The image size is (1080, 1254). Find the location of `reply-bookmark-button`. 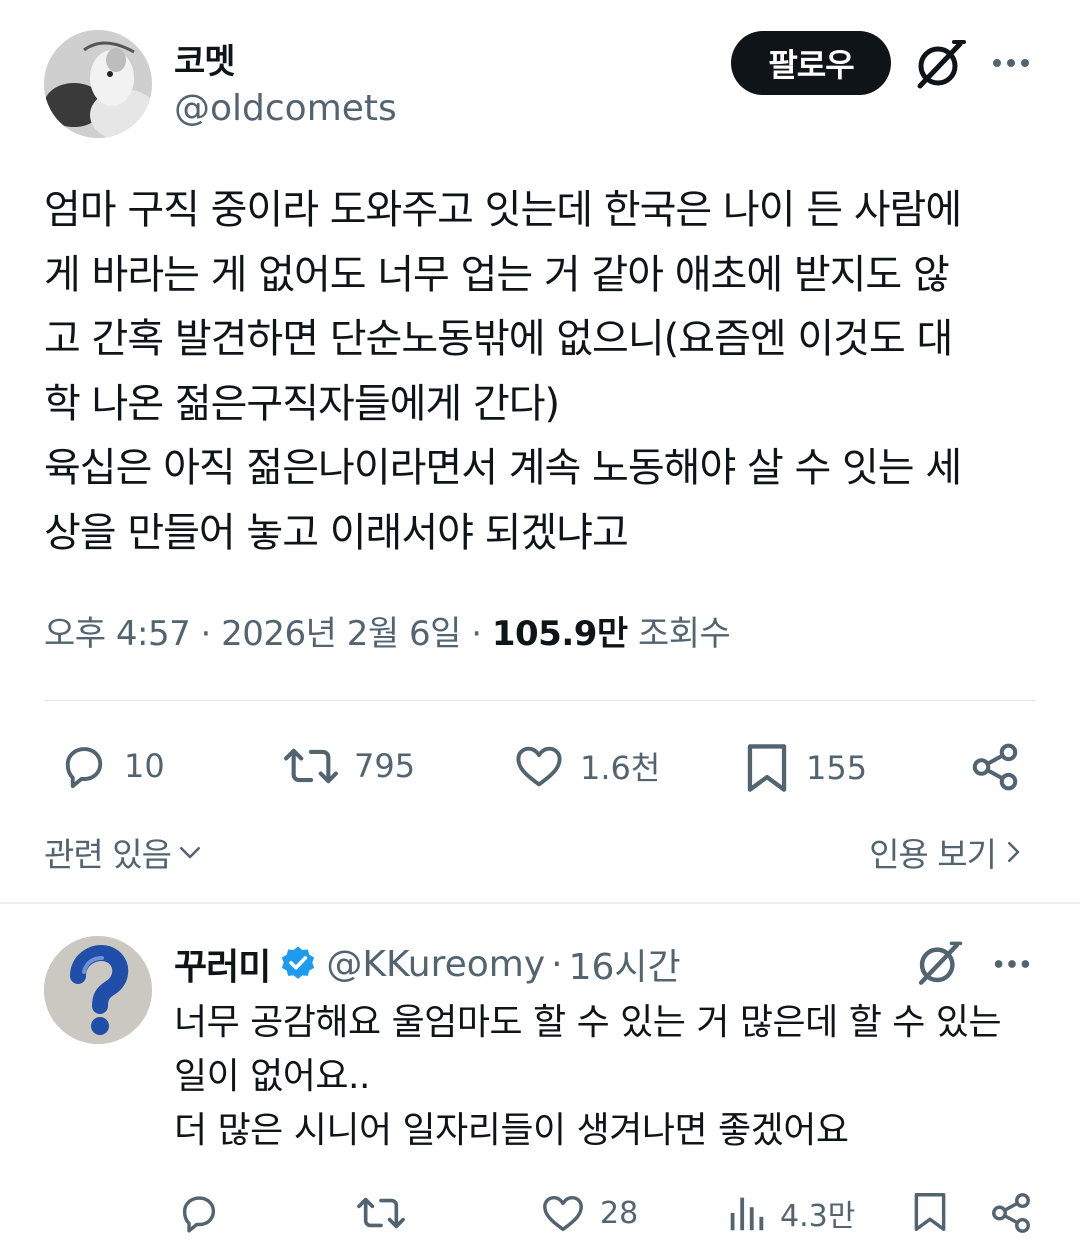

reply-bookmark-button is located at coordinates (930, 1212).